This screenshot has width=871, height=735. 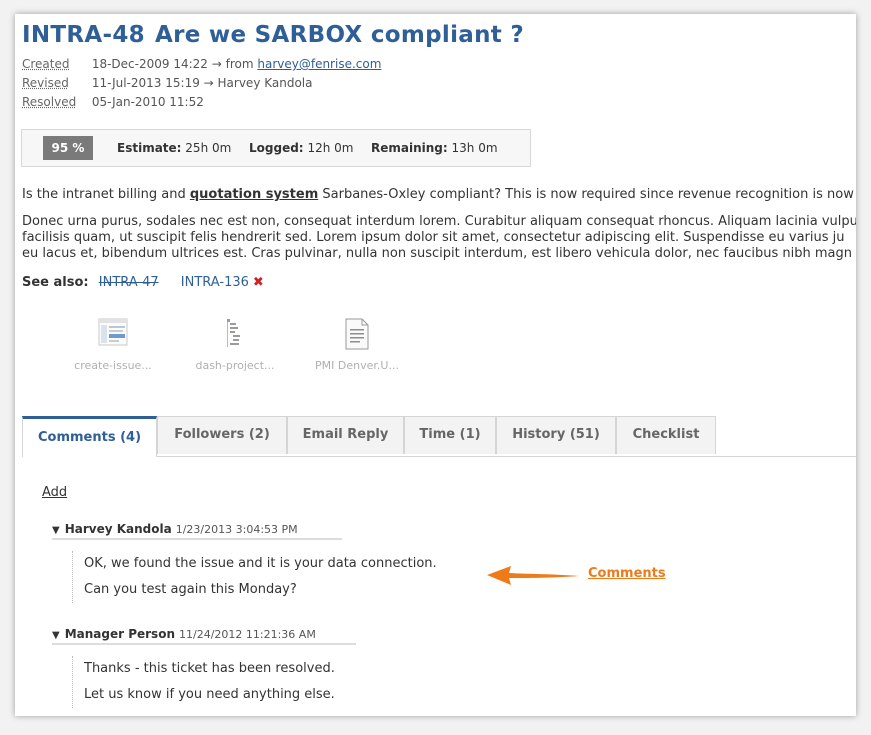 What do you see at coordinates (147, 102) in the screenshot?
I see `resolved-value: 05-Jan-2010 11:52` at bounding box center [147, 102].